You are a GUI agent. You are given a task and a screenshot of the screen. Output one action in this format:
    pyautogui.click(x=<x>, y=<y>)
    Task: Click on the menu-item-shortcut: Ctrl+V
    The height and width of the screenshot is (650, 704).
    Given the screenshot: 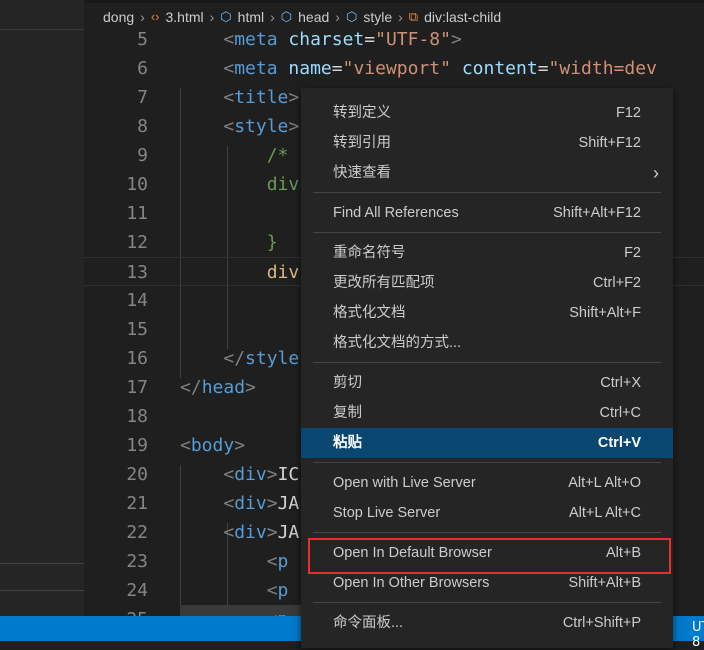 What is the action you would take?
    pyautogui.click(x=619, y=443)
    